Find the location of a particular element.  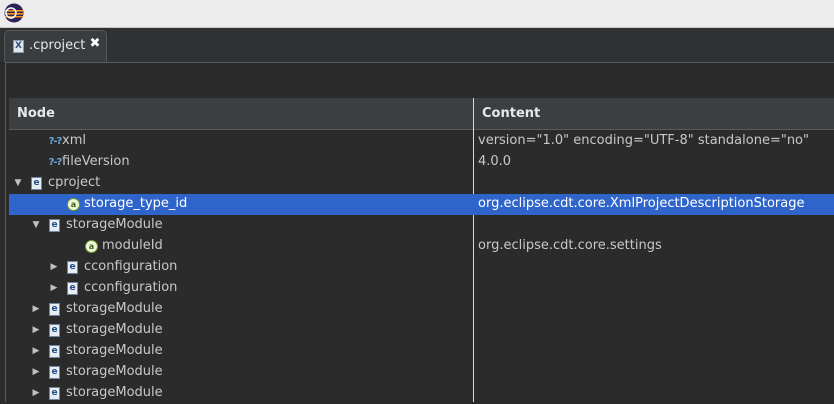

tree-row: ?-? fileVersion 4.0.0 is located at coordinates (421, 162).